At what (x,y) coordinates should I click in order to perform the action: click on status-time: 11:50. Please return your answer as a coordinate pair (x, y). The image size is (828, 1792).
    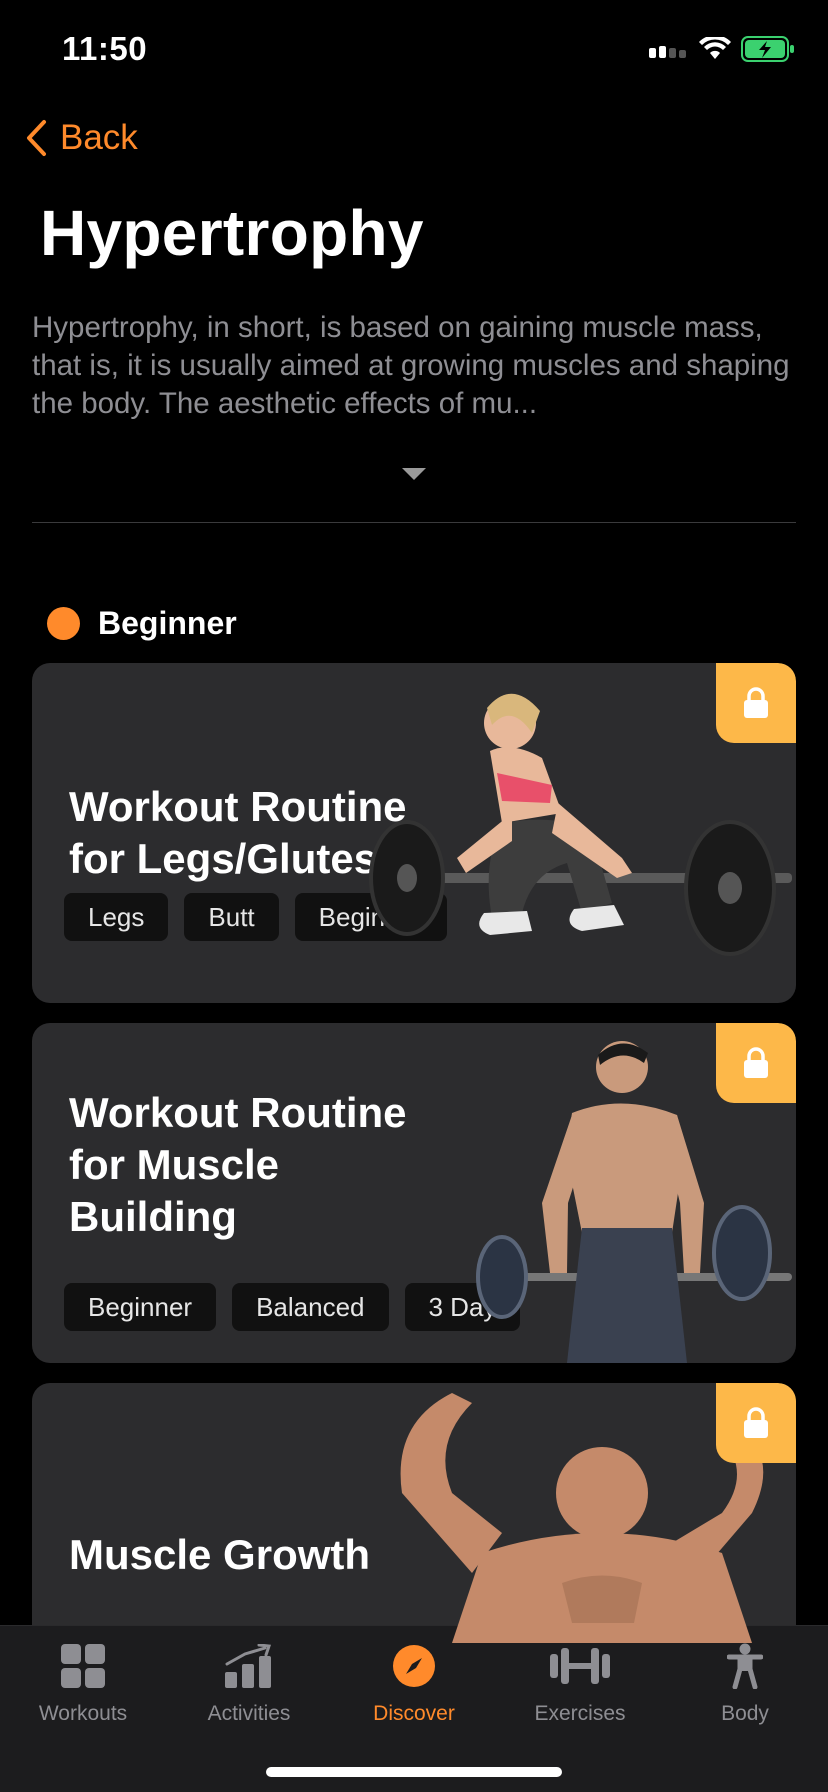
    Looking at the image, I should click on (105, 48).